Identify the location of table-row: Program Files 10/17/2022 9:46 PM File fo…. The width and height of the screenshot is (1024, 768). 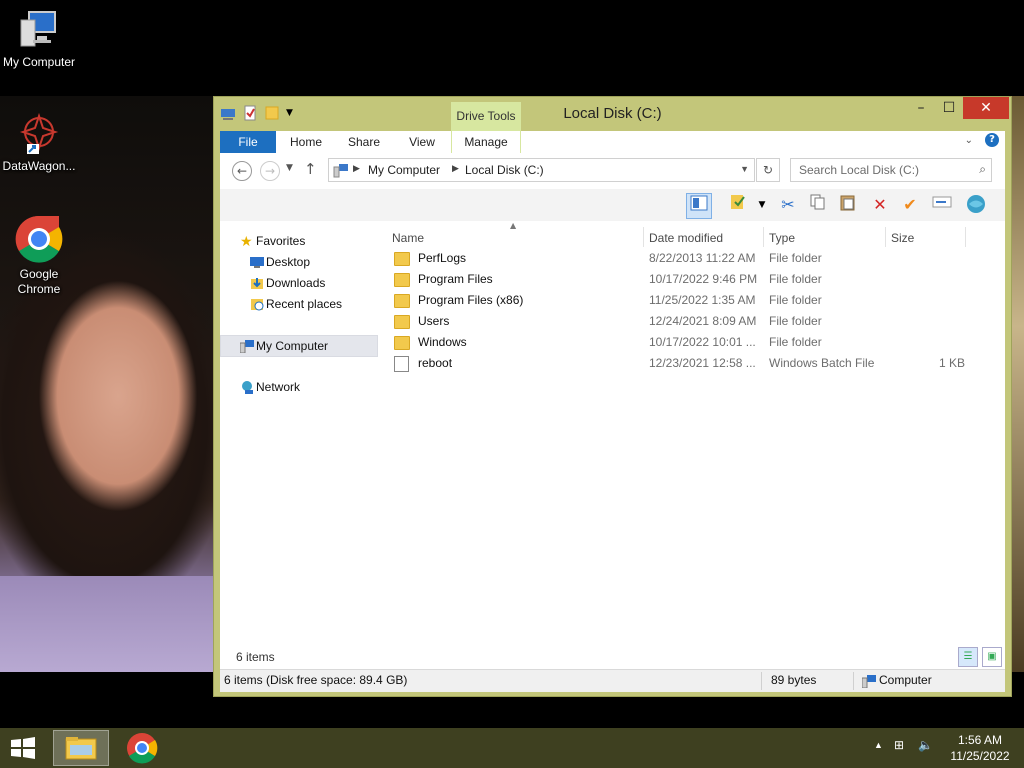
(692, 279).